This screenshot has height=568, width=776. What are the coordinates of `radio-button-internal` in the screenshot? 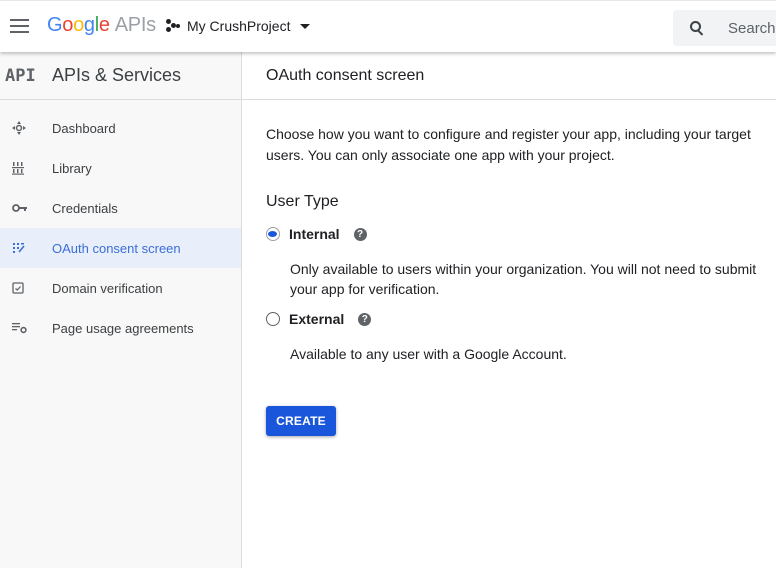 It's located at (273, 234).